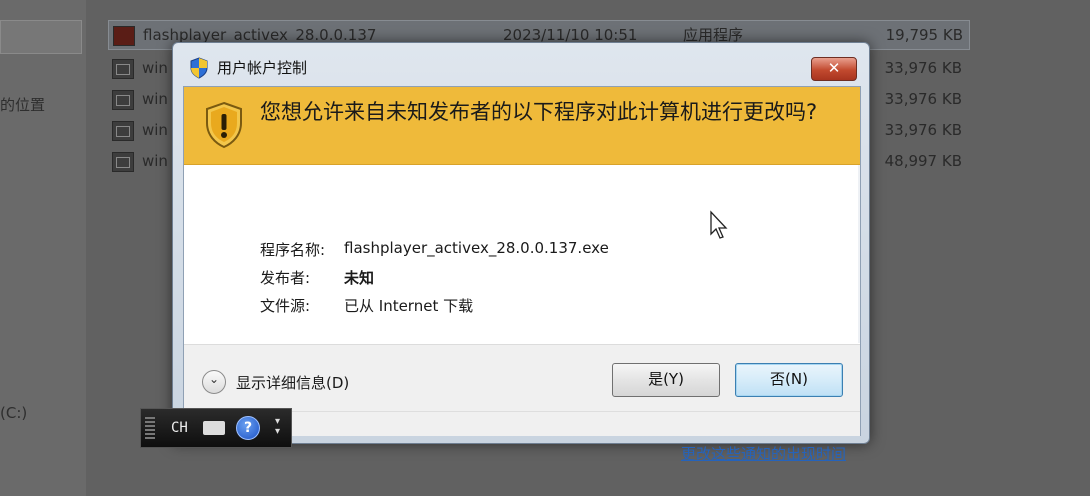  What do you see at coordinates (521, 63) in the screenshot?
I see `dialog-titlebar: 用户帐户控制 ✕` at bounding box center [521, 63].